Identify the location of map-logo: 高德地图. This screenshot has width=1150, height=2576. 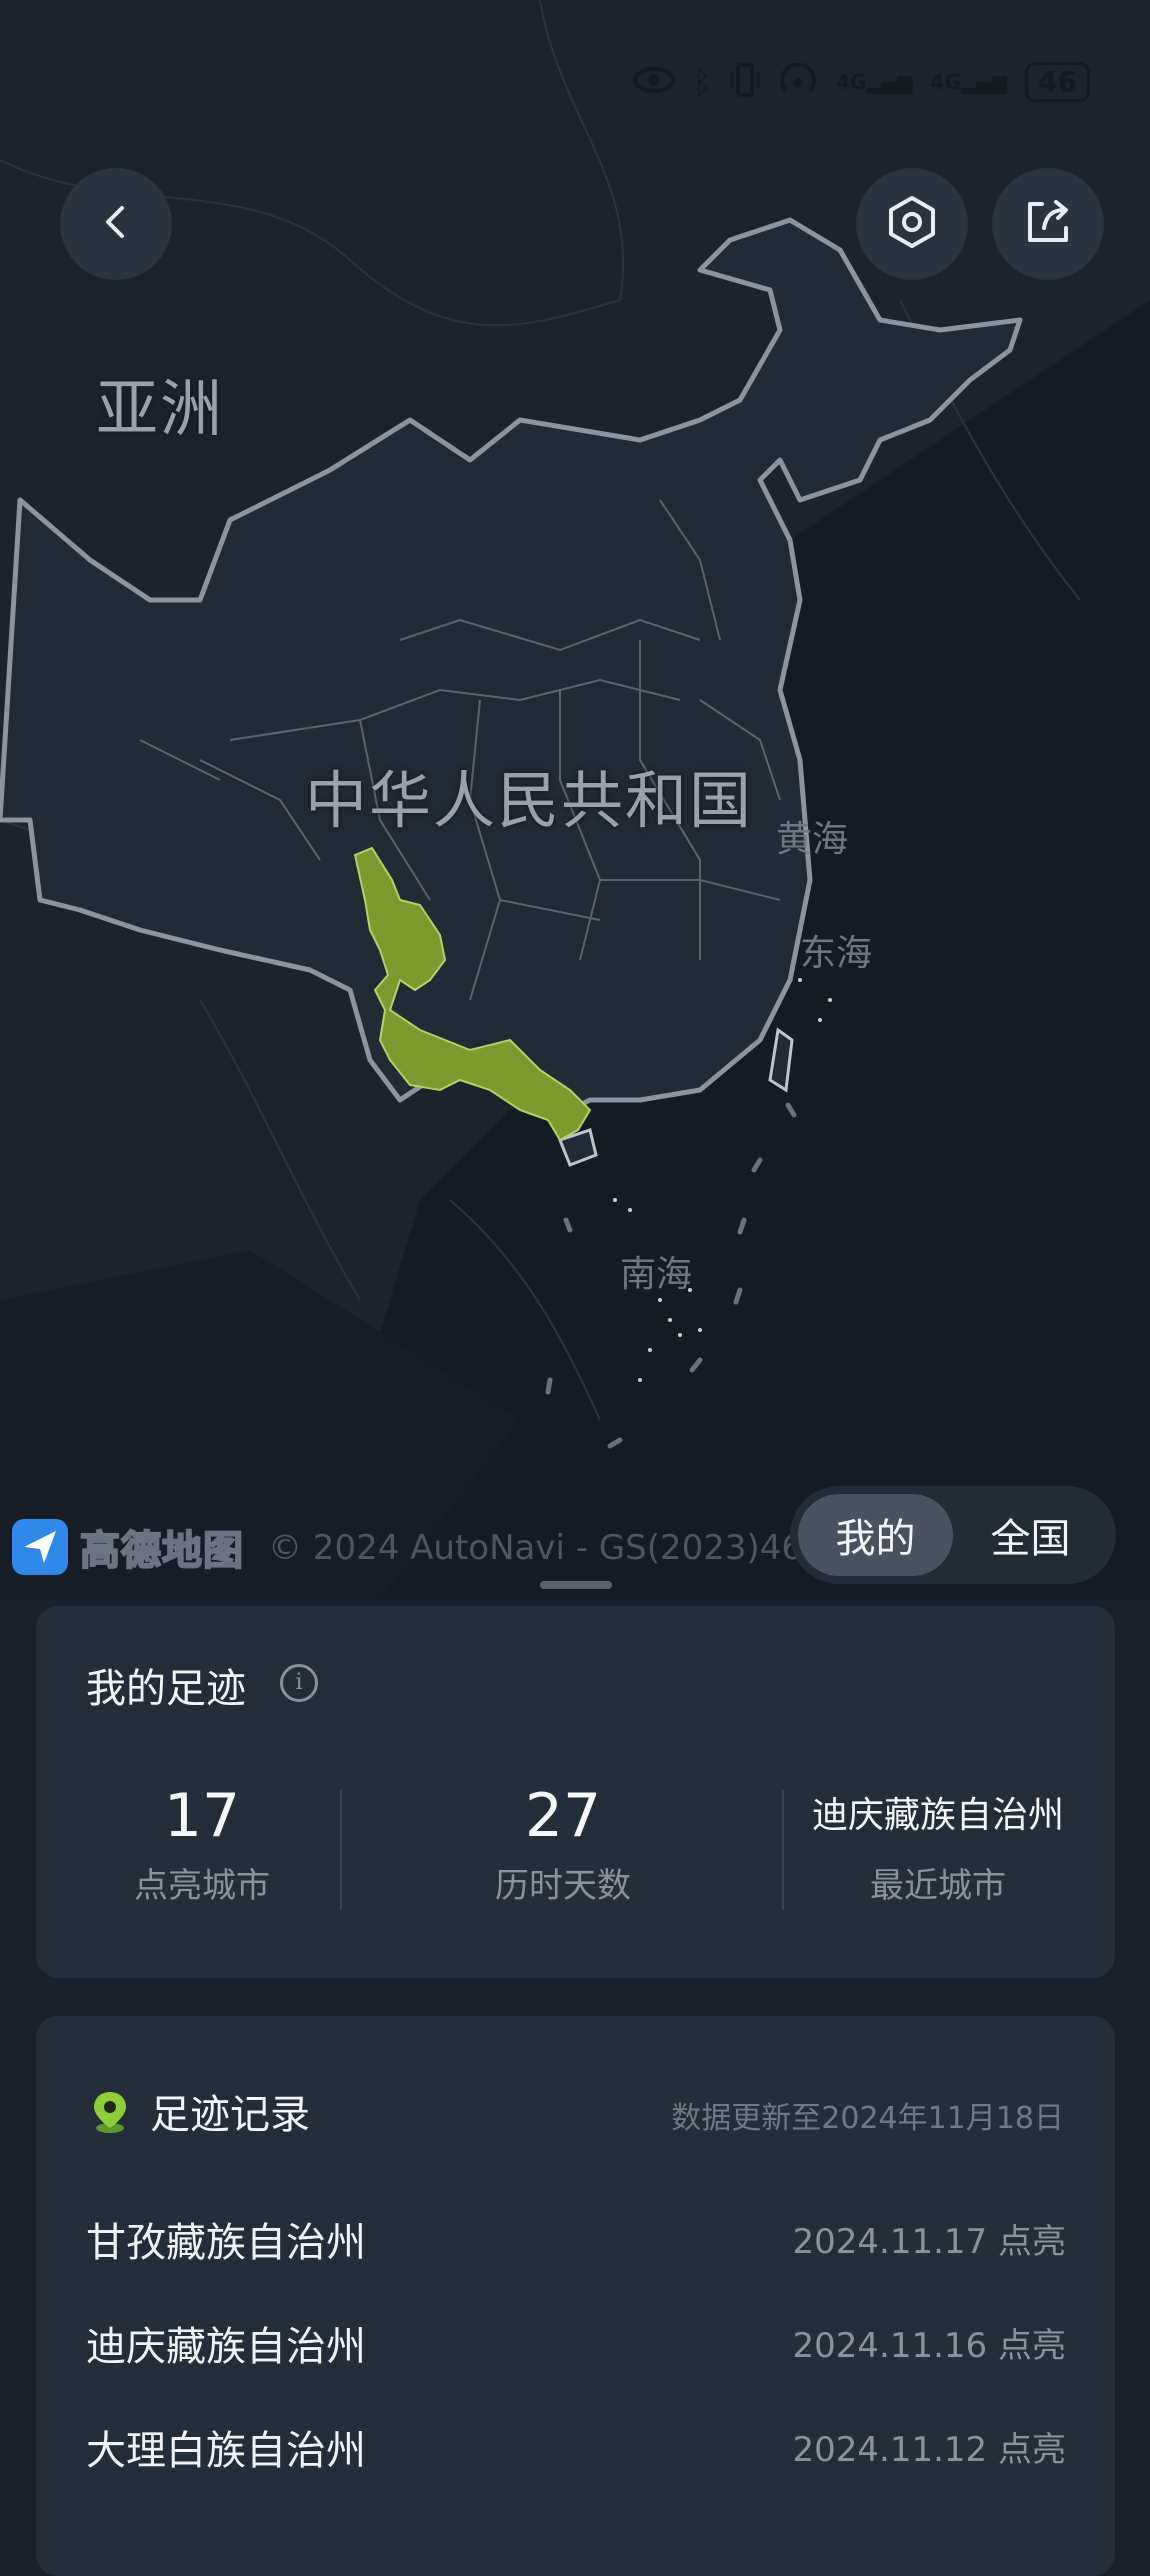
(128, 1547).